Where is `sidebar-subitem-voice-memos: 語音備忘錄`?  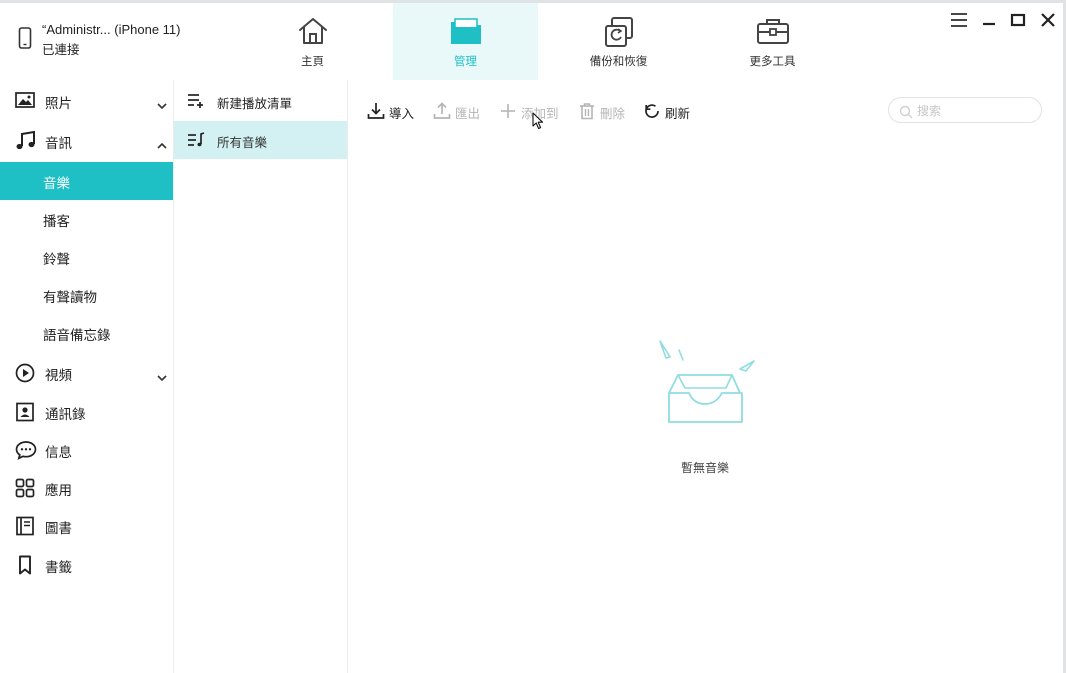
sidebar-subitem-voice-memos: 語音備忘錄 is located at coordinates (86, 333).